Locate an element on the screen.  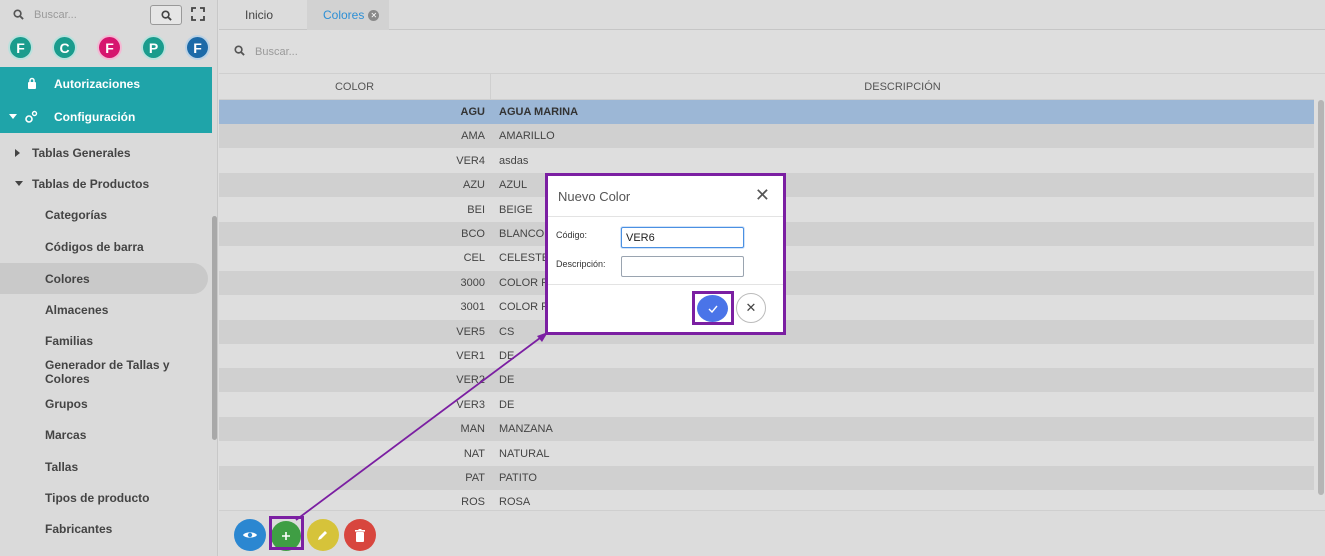
sidebar-item-autorizaciones: Autorizaciones is located at coordinates (106, 83).